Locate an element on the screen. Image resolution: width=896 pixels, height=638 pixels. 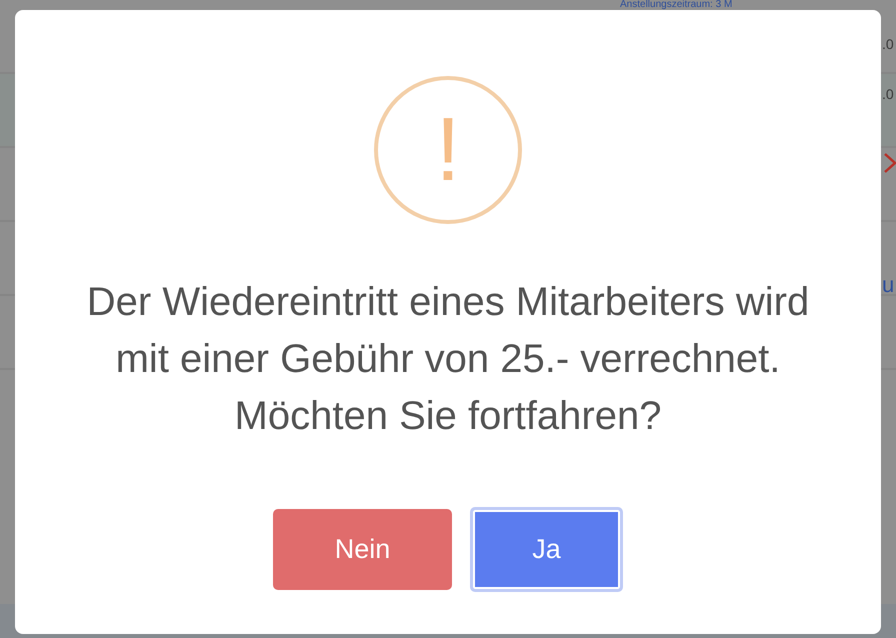
warning-icon: ! is located at coordinates (448, 150).